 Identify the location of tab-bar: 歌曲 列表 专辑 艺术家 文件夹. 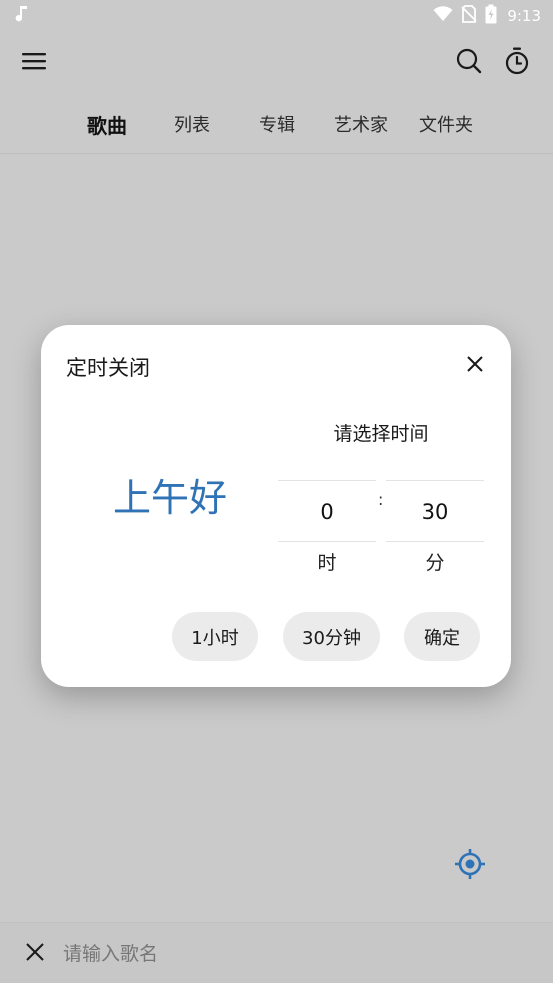
(276, 126).